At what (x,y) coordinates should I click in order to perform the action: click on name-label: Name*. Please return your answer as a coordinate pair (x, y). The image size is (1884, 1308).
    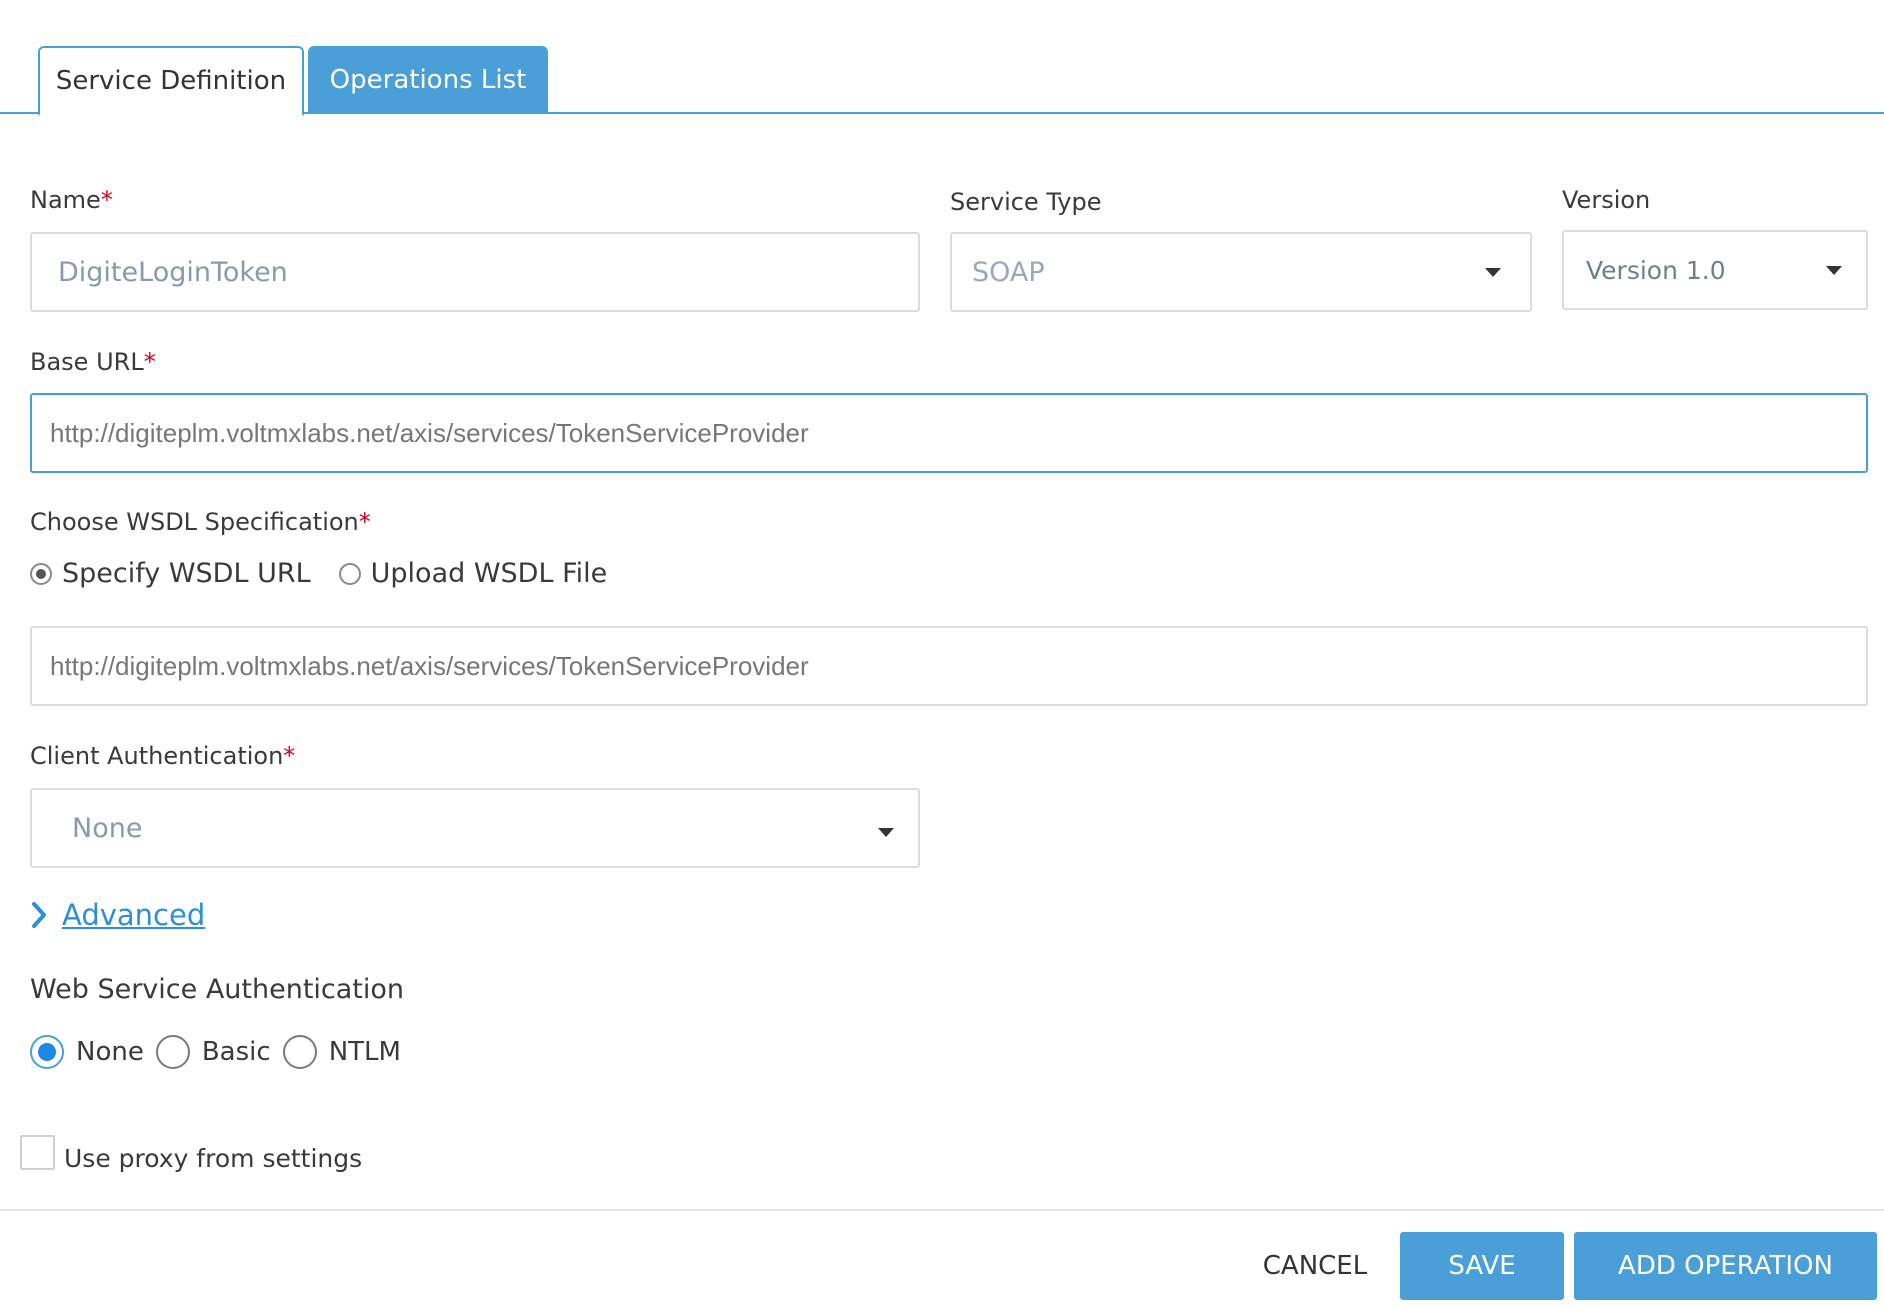
    Looking at the image, I should click on (71, 200).